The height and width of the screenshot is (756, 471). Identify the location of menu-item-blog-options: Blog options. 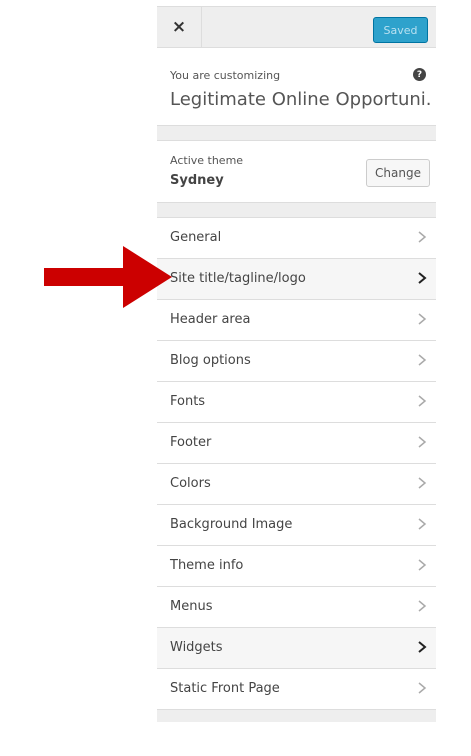
(296, 361).